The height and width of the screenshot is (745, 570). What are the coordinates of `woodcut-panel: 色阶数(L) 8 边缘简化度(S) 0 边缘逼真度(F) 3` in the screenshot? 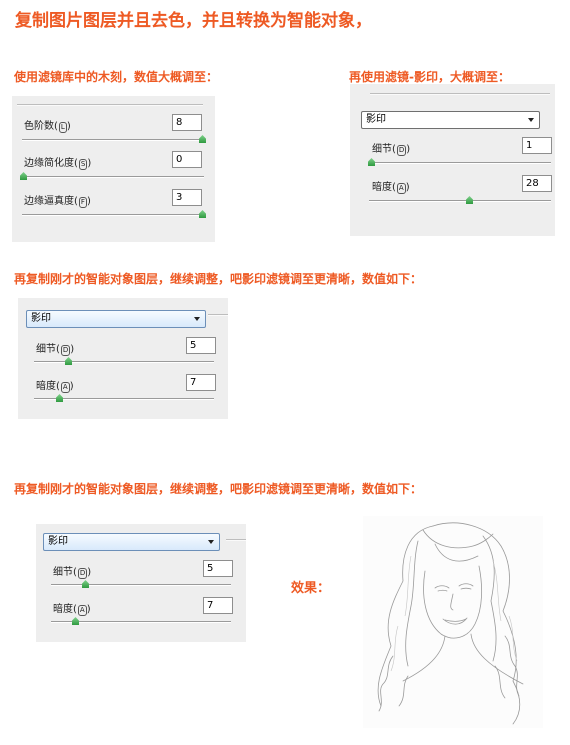 It's located at (113, 169).